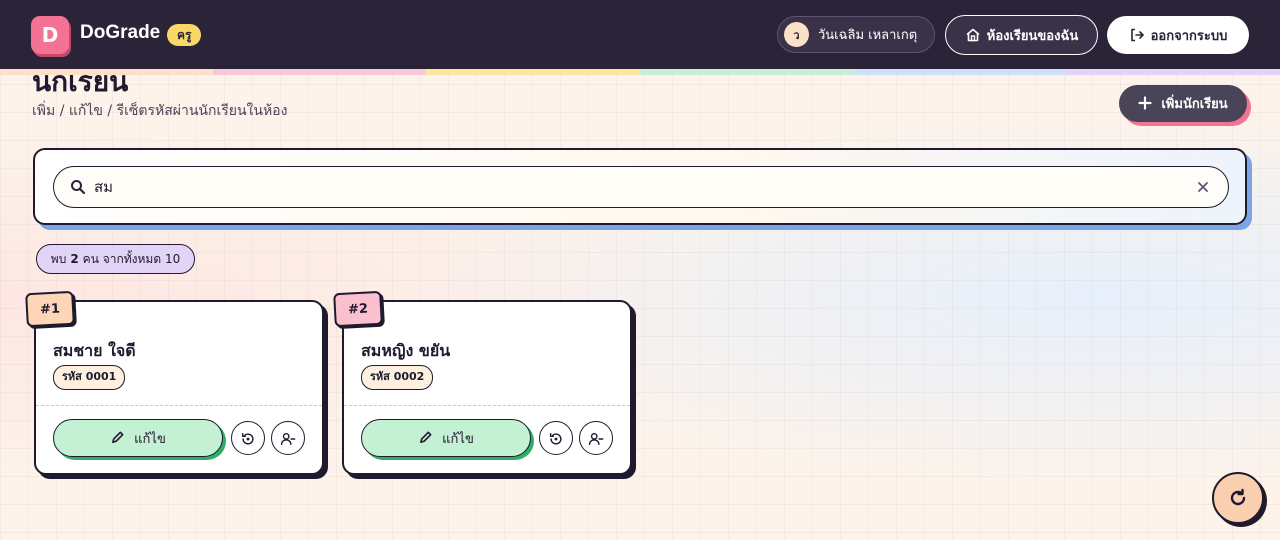 This screenshot has height=540, width=1280. What do you see at coordinates (89, 377) in the screenshot?
I see `student-code-badge: รหัส 0001` at bounding box center [89, 377].